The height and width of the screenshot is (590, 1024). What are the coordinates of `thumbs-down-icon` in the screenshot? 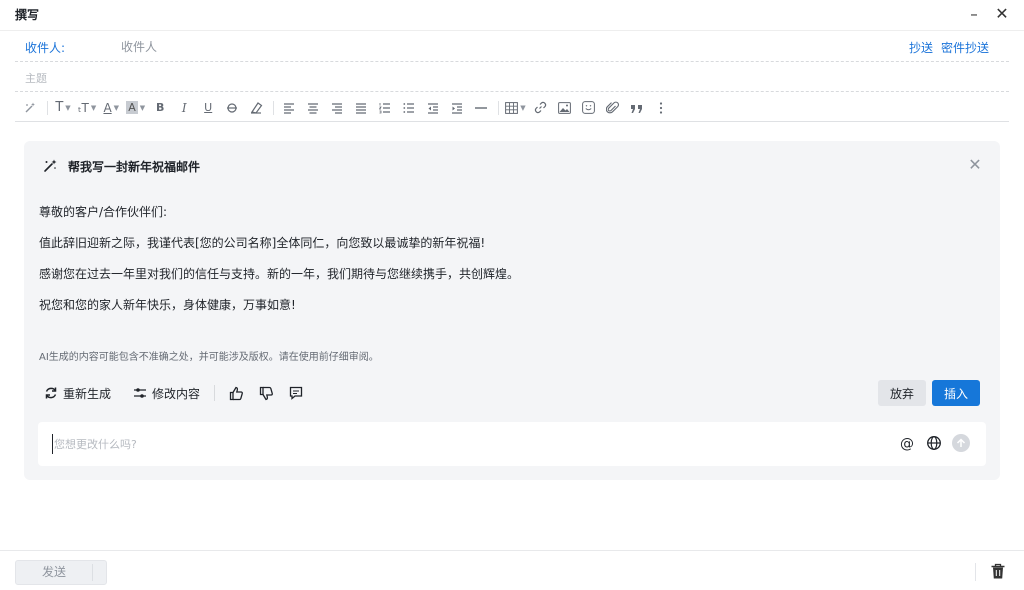 It's located at (266, 393).